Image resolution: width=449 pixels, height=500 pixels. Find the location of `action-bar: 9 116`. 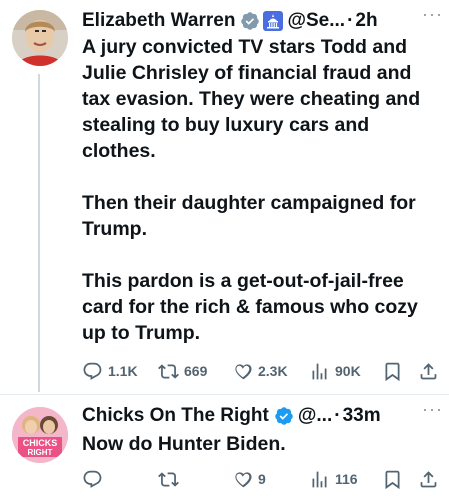

action-bar: 9 116 is located at coordinates (260, 479).